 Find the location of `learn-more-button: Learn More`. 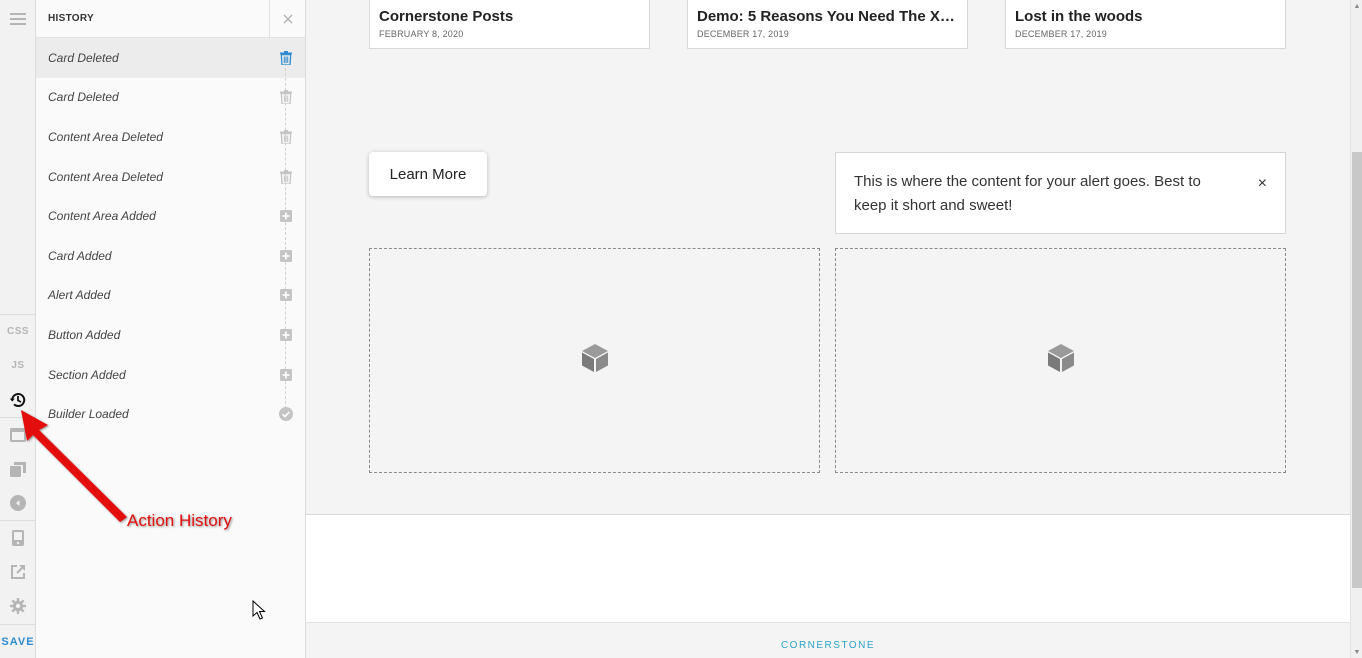

learn-more-button: Learn More is located at coordinates (428, 174).